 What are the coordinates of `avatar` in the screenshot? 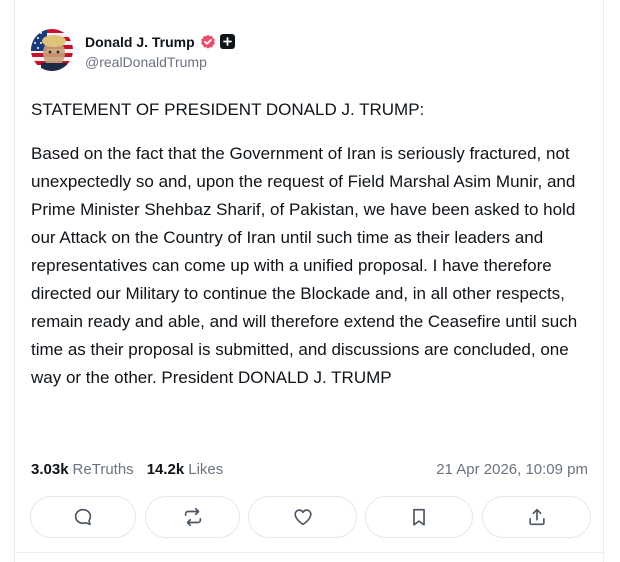 It's located at (52, 50).